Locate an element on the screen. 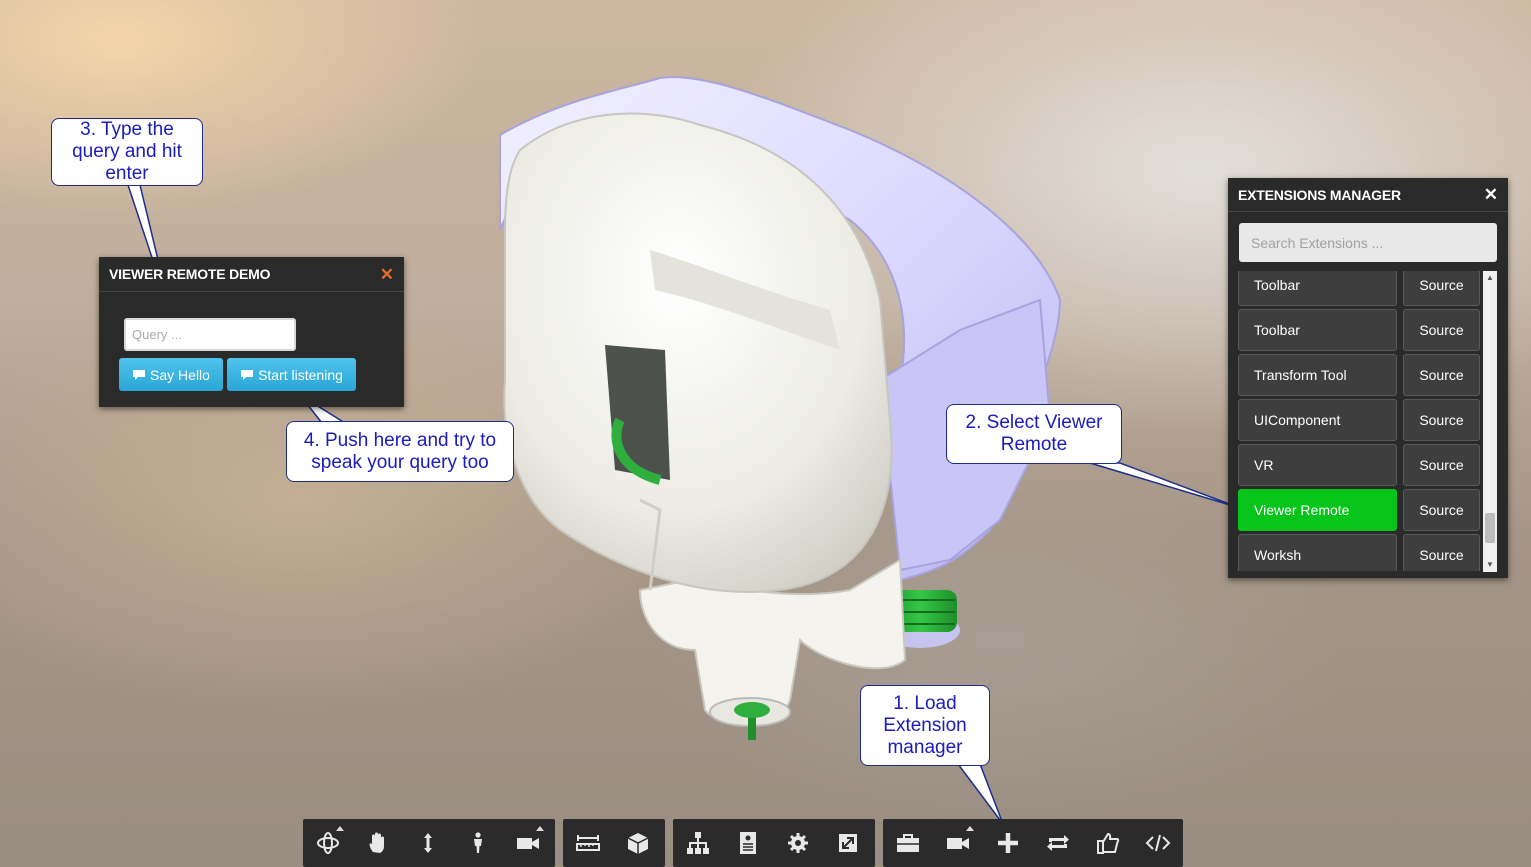 This screenshot has width=1531, height=867. section-box-button is located at coordinates (638, 843).